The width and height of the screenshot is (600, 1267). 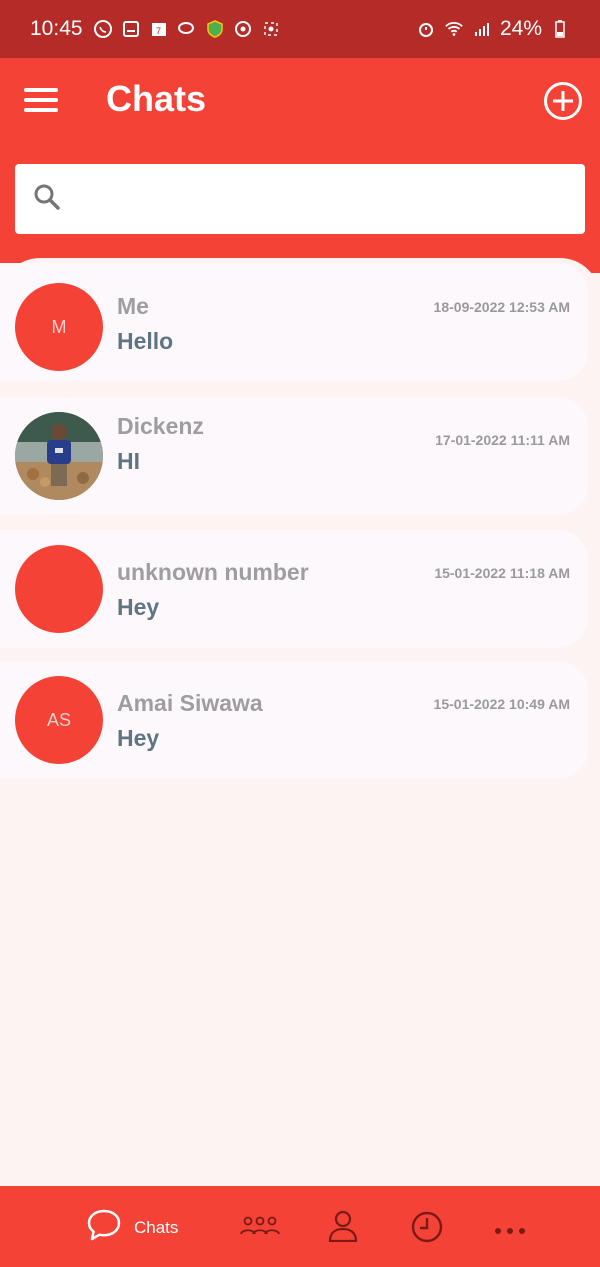 I want to click on person-icon, so click(x=343, y=1228).